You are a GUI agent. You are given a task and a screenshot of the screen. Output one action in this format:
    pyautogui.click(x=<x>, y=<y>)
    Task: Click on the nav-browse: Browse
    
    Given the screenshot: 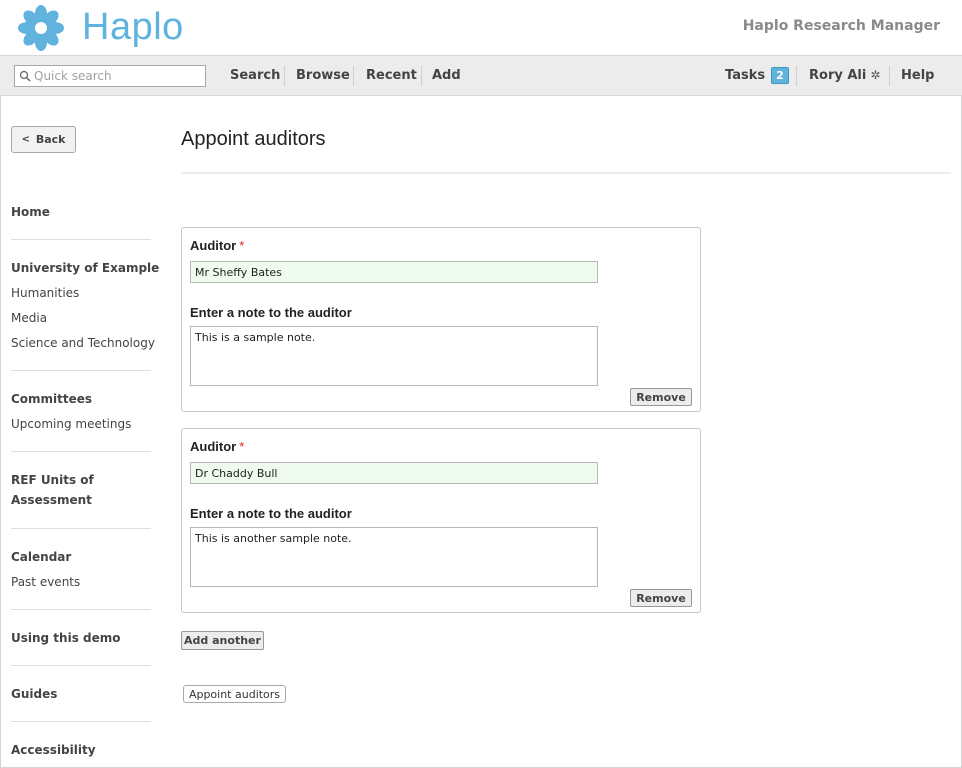 What is the action you would take?
    pyautogui.click(x=323, y=75)
    